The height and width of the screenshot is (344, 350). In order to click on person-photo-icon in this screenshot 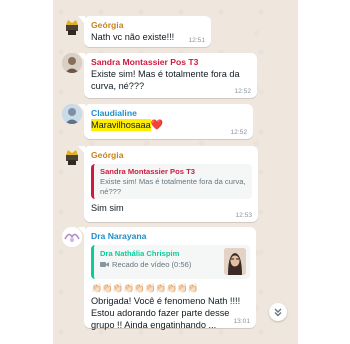, I will do `click(235, 261)`.